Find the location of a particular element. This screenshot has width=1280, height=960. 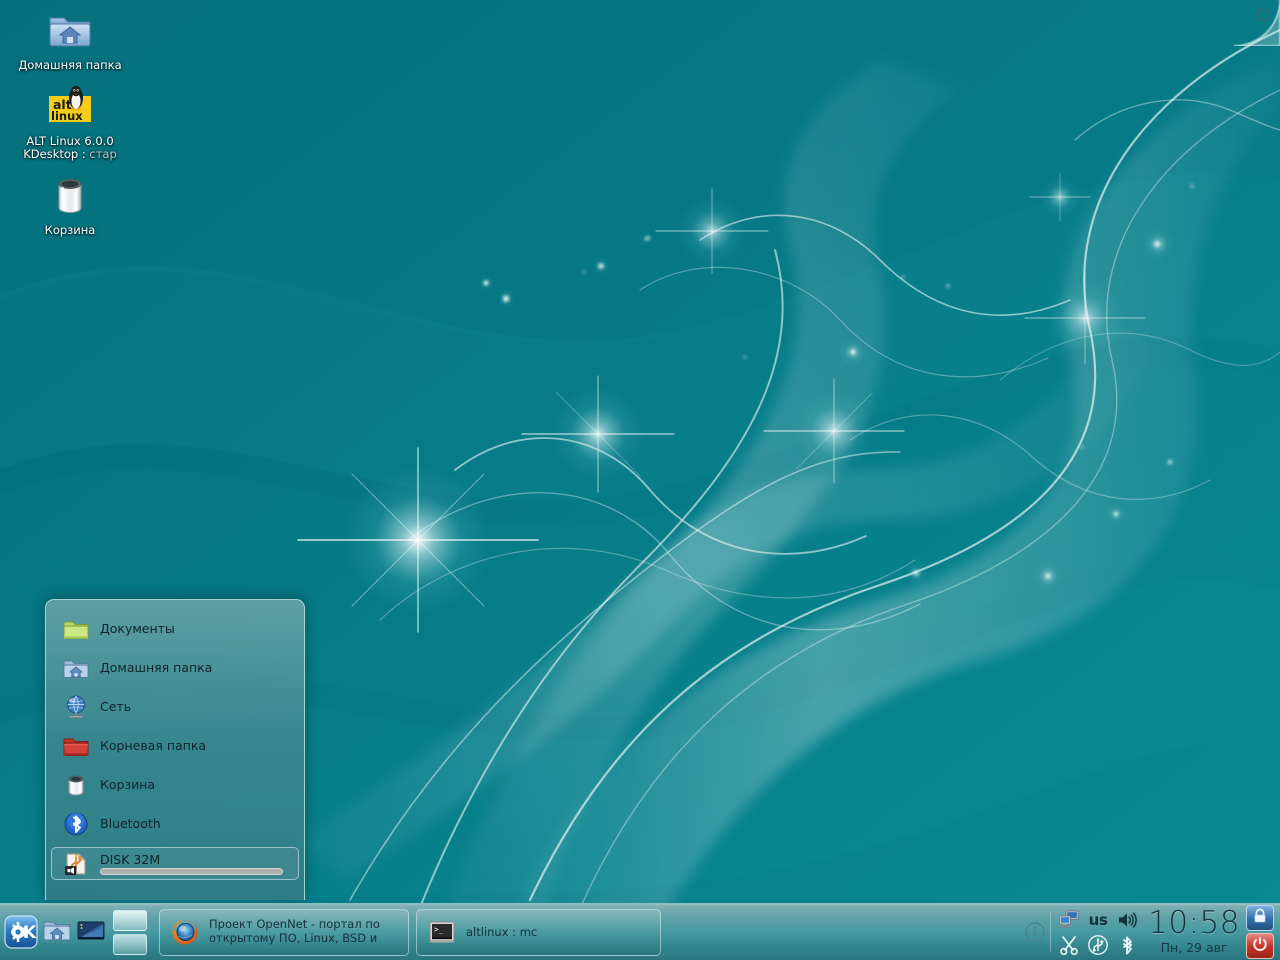

keyboard-layout-label: us is located at coordinates (1098, 919).